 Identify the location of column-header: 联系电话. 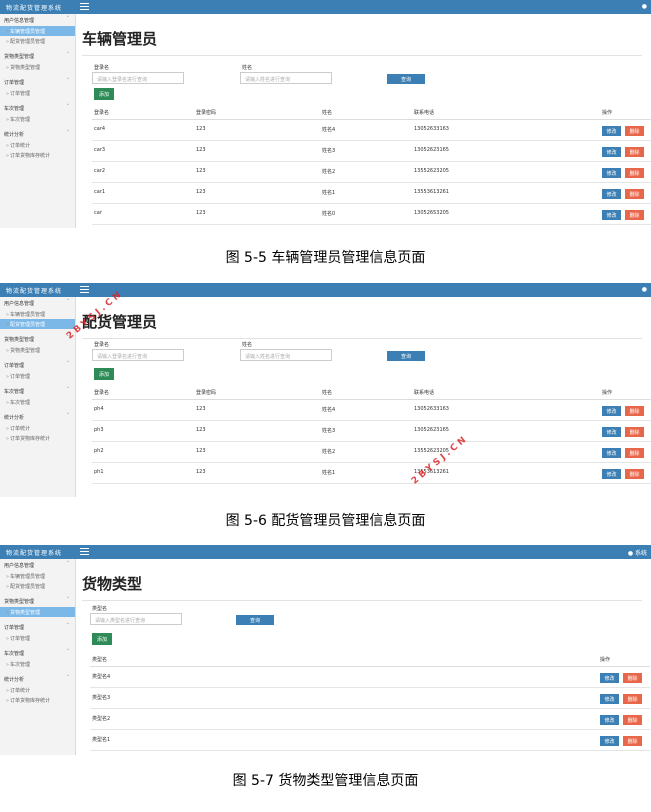
(506, 113).